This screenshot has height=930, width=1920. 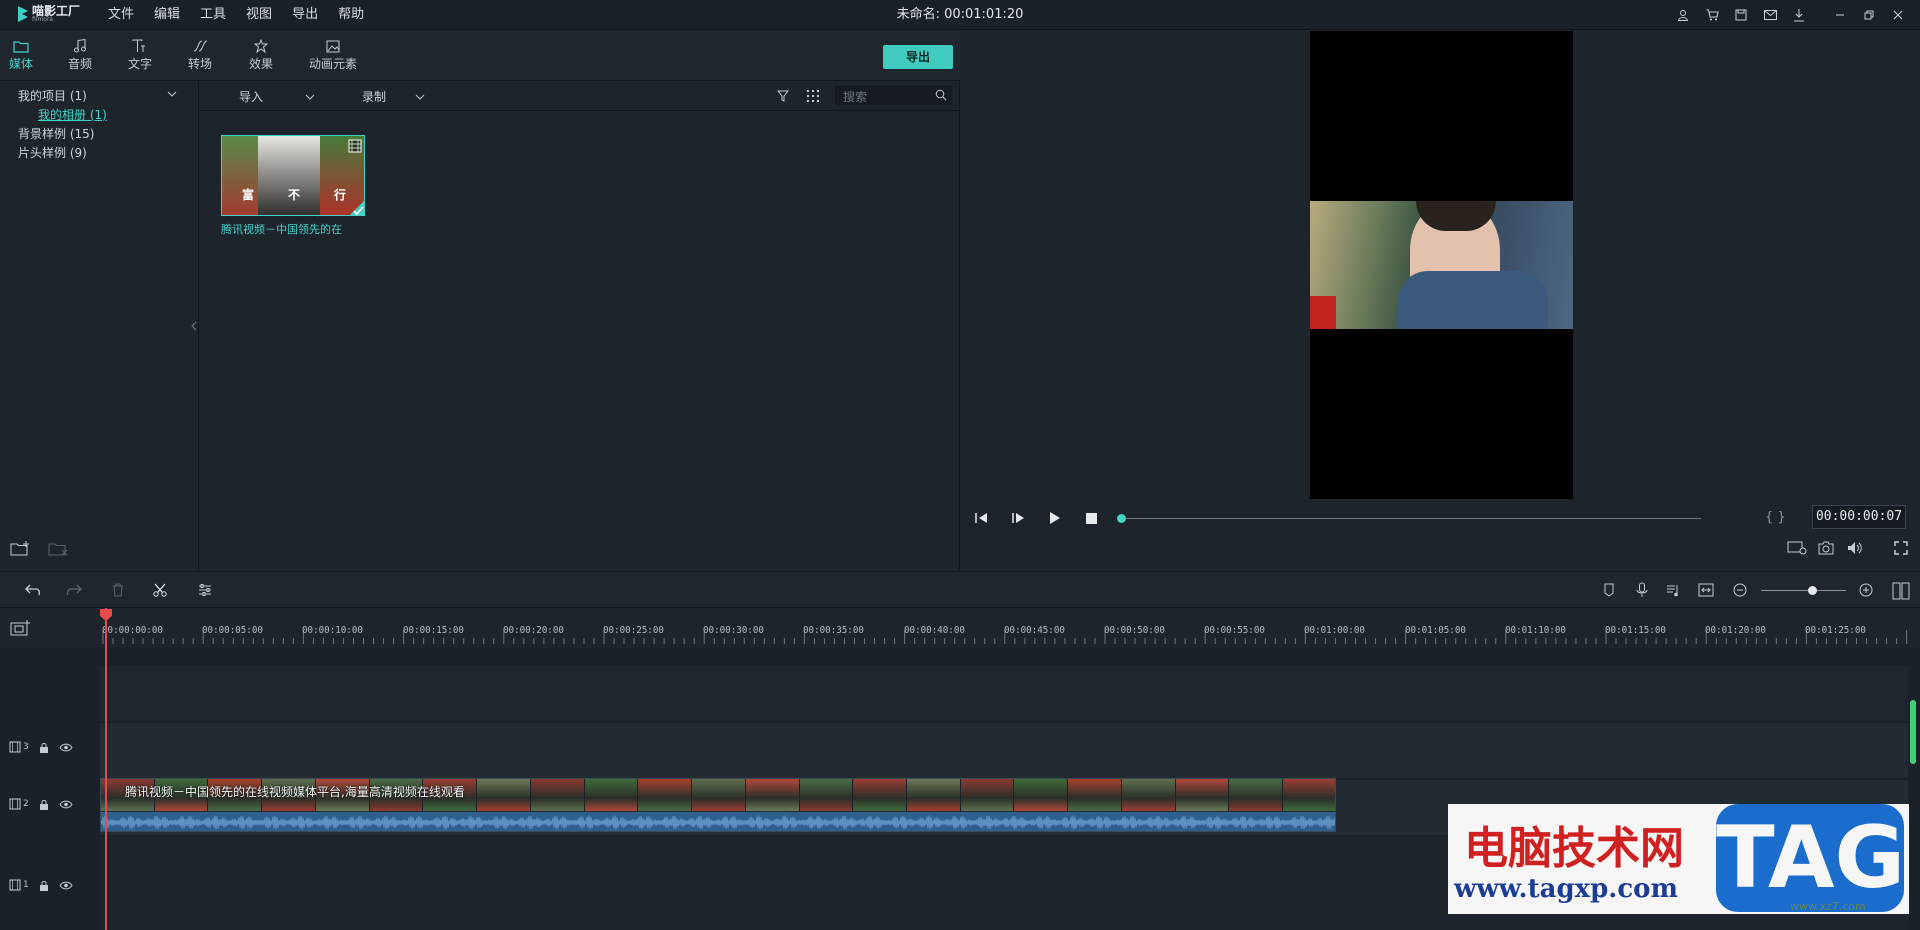 What do you see at coordinates (783, 96) in the screenshot?
I see `filter-icon` at bounding box center [783, 96].